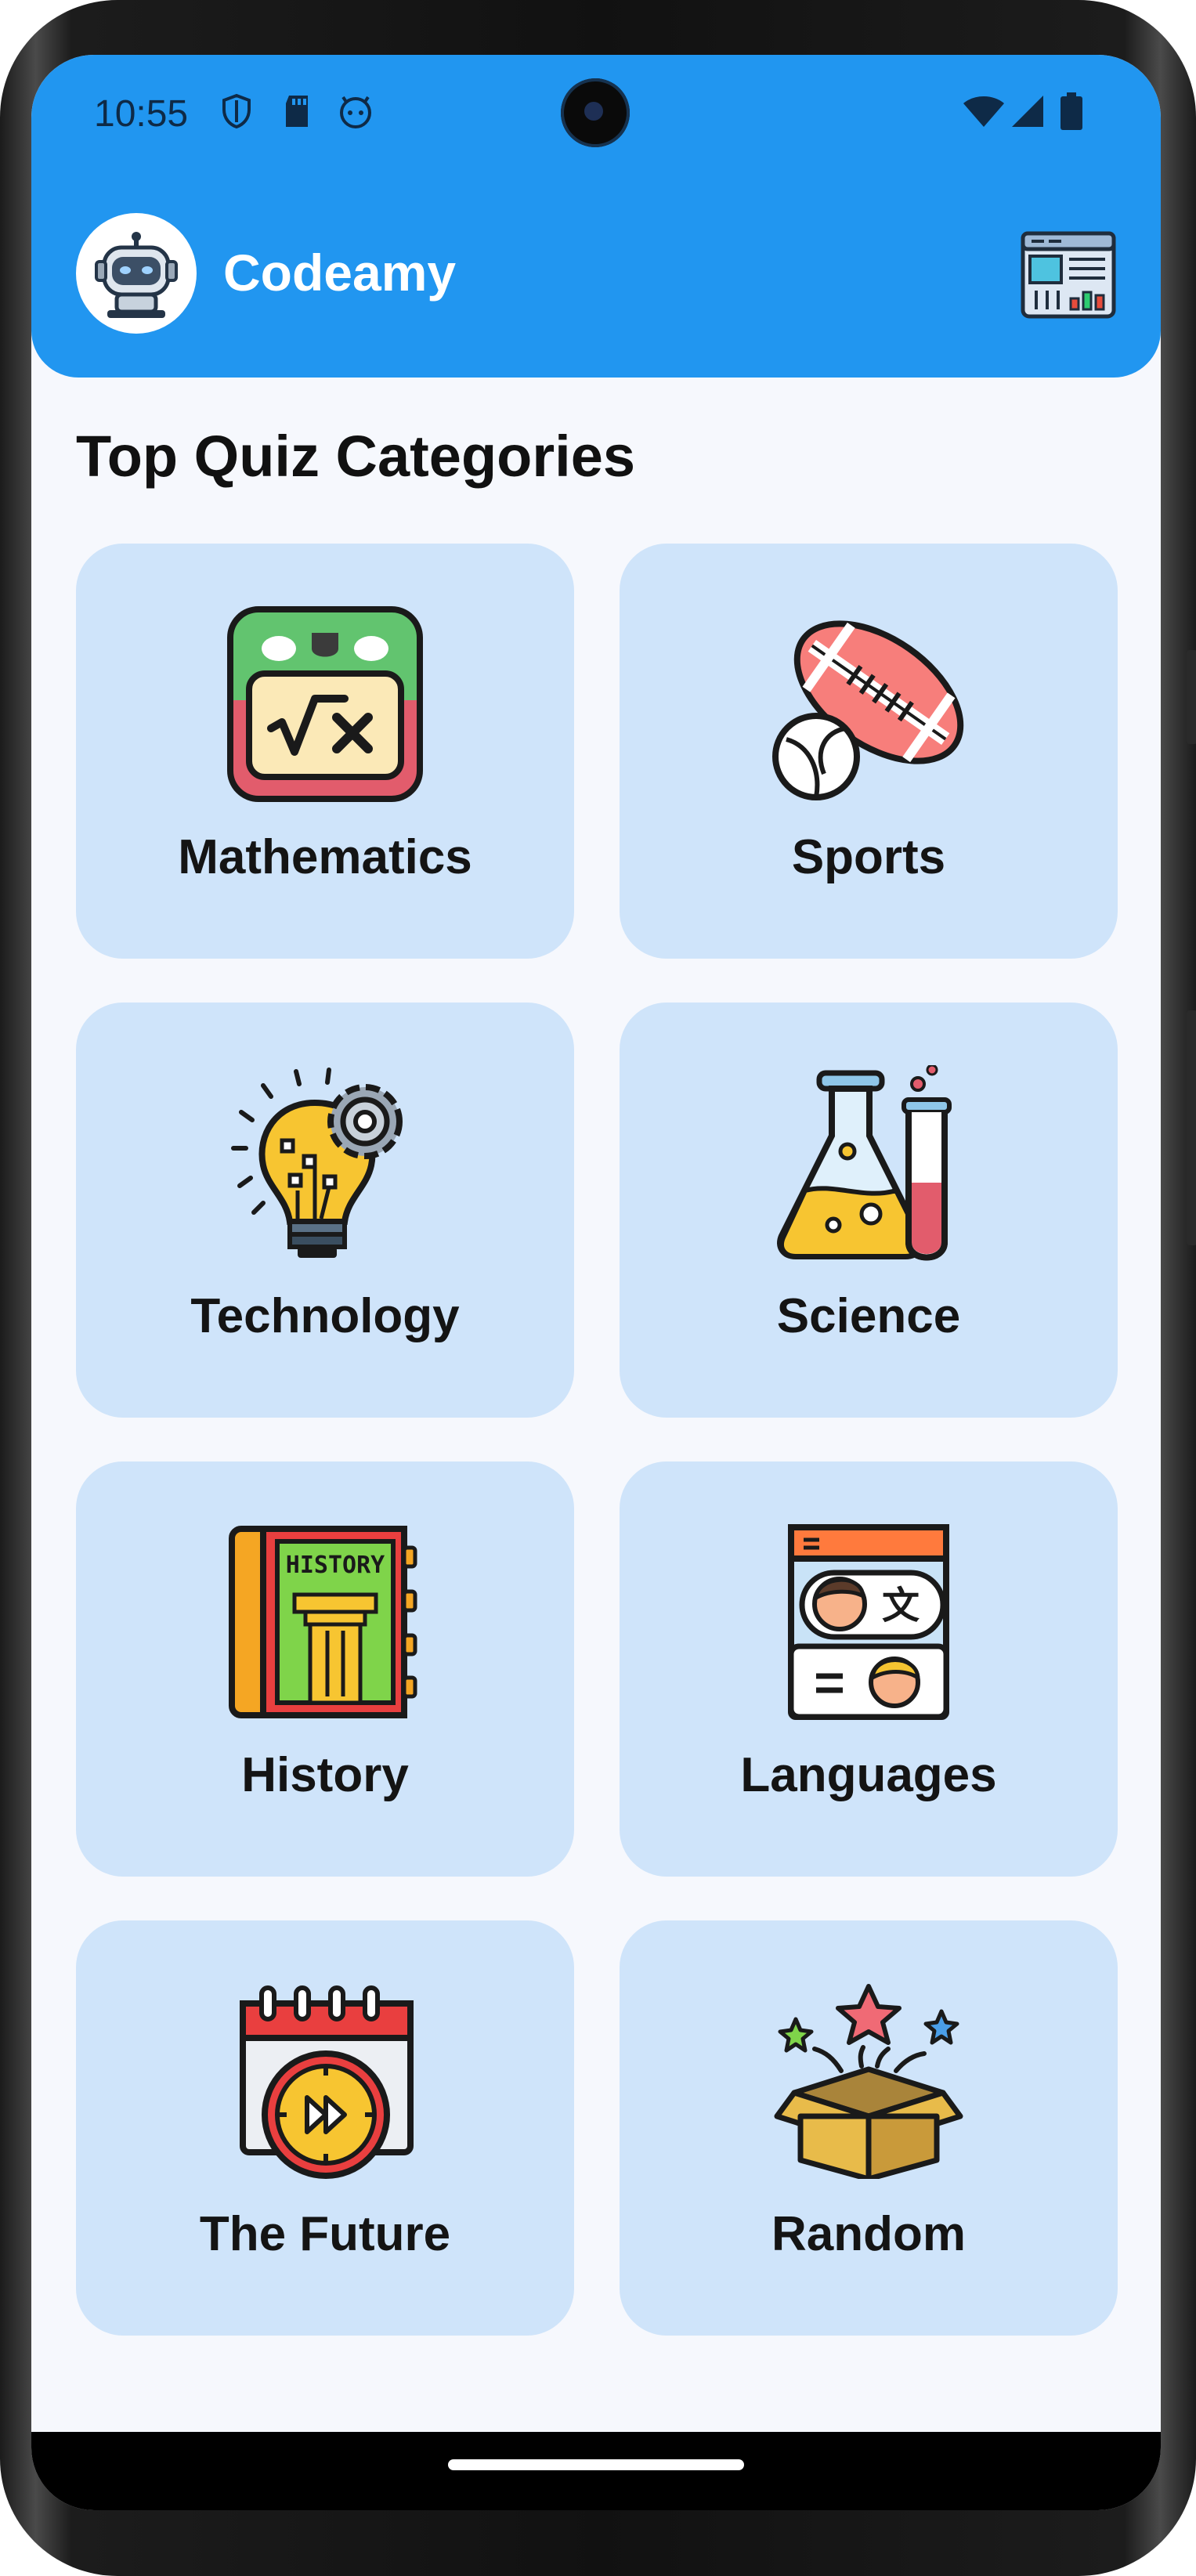 The image size is (1196, 2576). Describe the element at coordinates (596, 2471) in the screenshot. I see `navigation-bar` at that location.